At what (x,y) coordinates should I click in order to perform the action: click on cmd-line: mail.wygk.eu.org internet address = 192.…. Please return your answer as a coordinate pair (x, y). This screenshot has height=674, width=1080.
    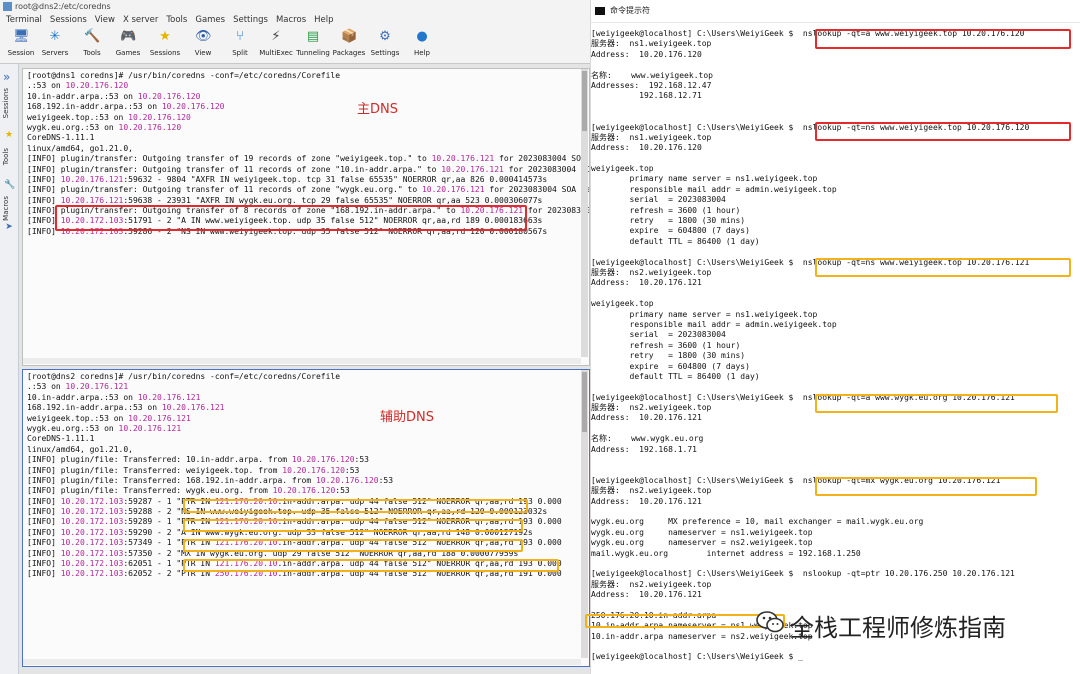
    Looking at the image, I should click on (726, 553).